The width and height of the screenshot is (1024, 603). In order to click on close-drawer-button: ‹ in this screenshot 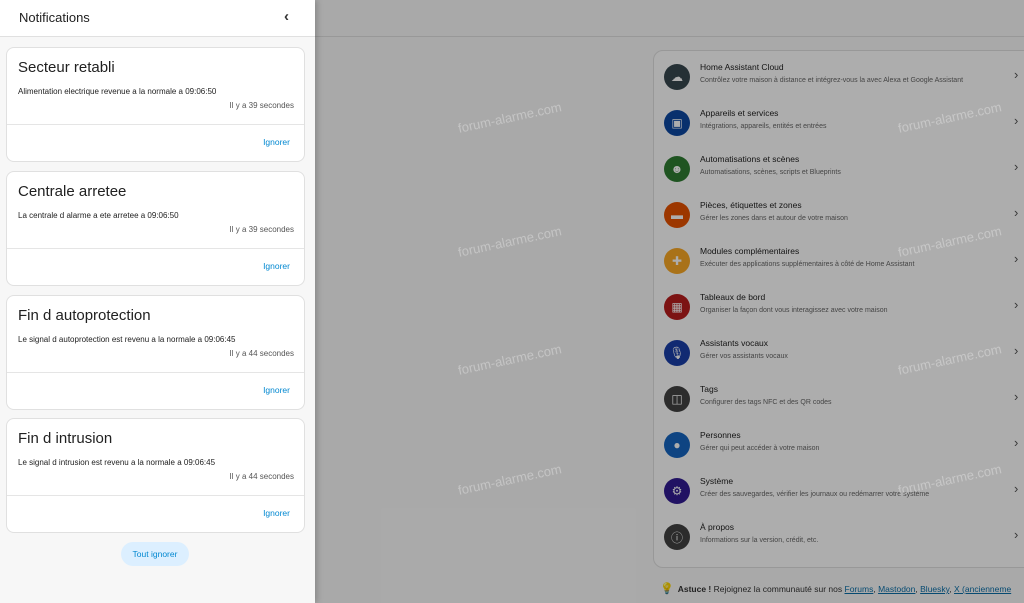, I will do `click(286, 16)`.